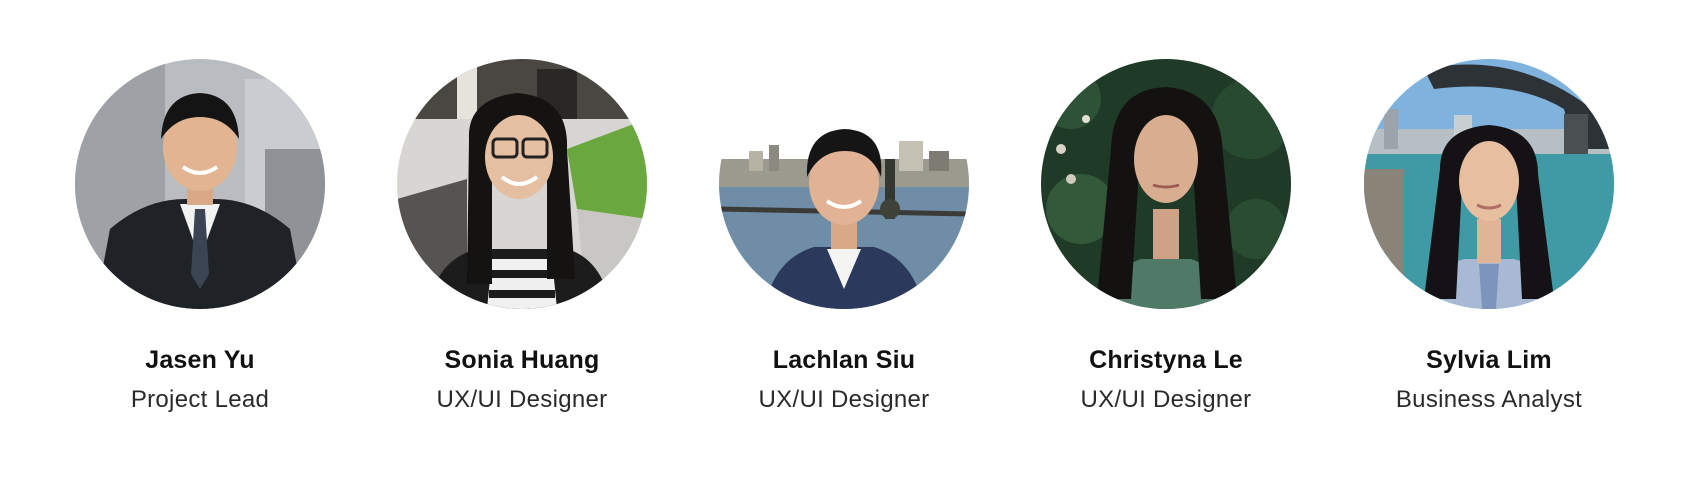  What do you see at coordinates (1166, 360) in the screenshot?
I see `member-name: Christyna Le` at bounding box center [1166, 360].